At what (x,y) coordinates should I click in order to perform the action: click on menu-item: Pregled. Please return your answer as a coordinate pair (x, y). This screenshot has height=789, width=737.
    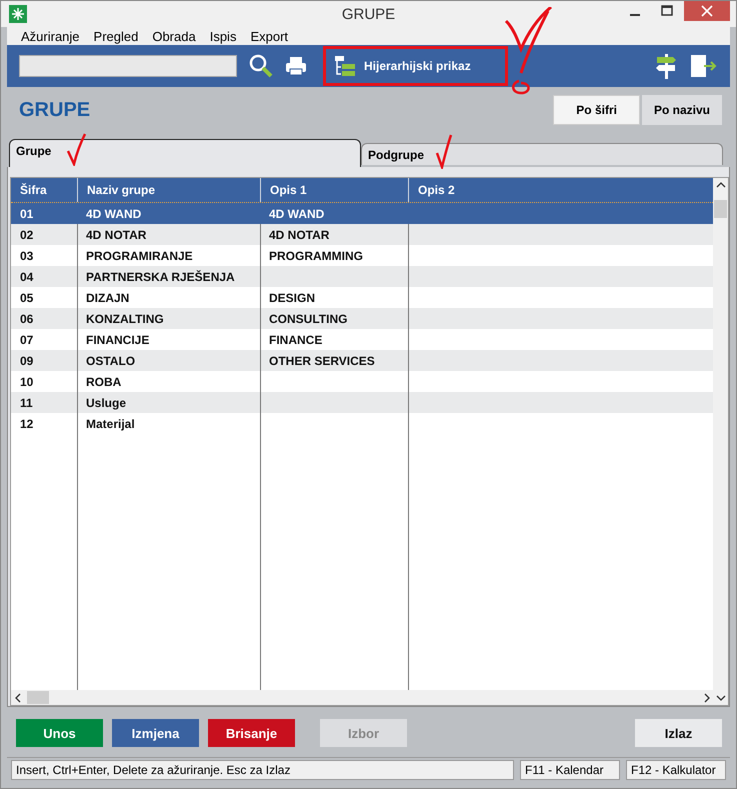
    Looking at the image, I should click on (116, 36).